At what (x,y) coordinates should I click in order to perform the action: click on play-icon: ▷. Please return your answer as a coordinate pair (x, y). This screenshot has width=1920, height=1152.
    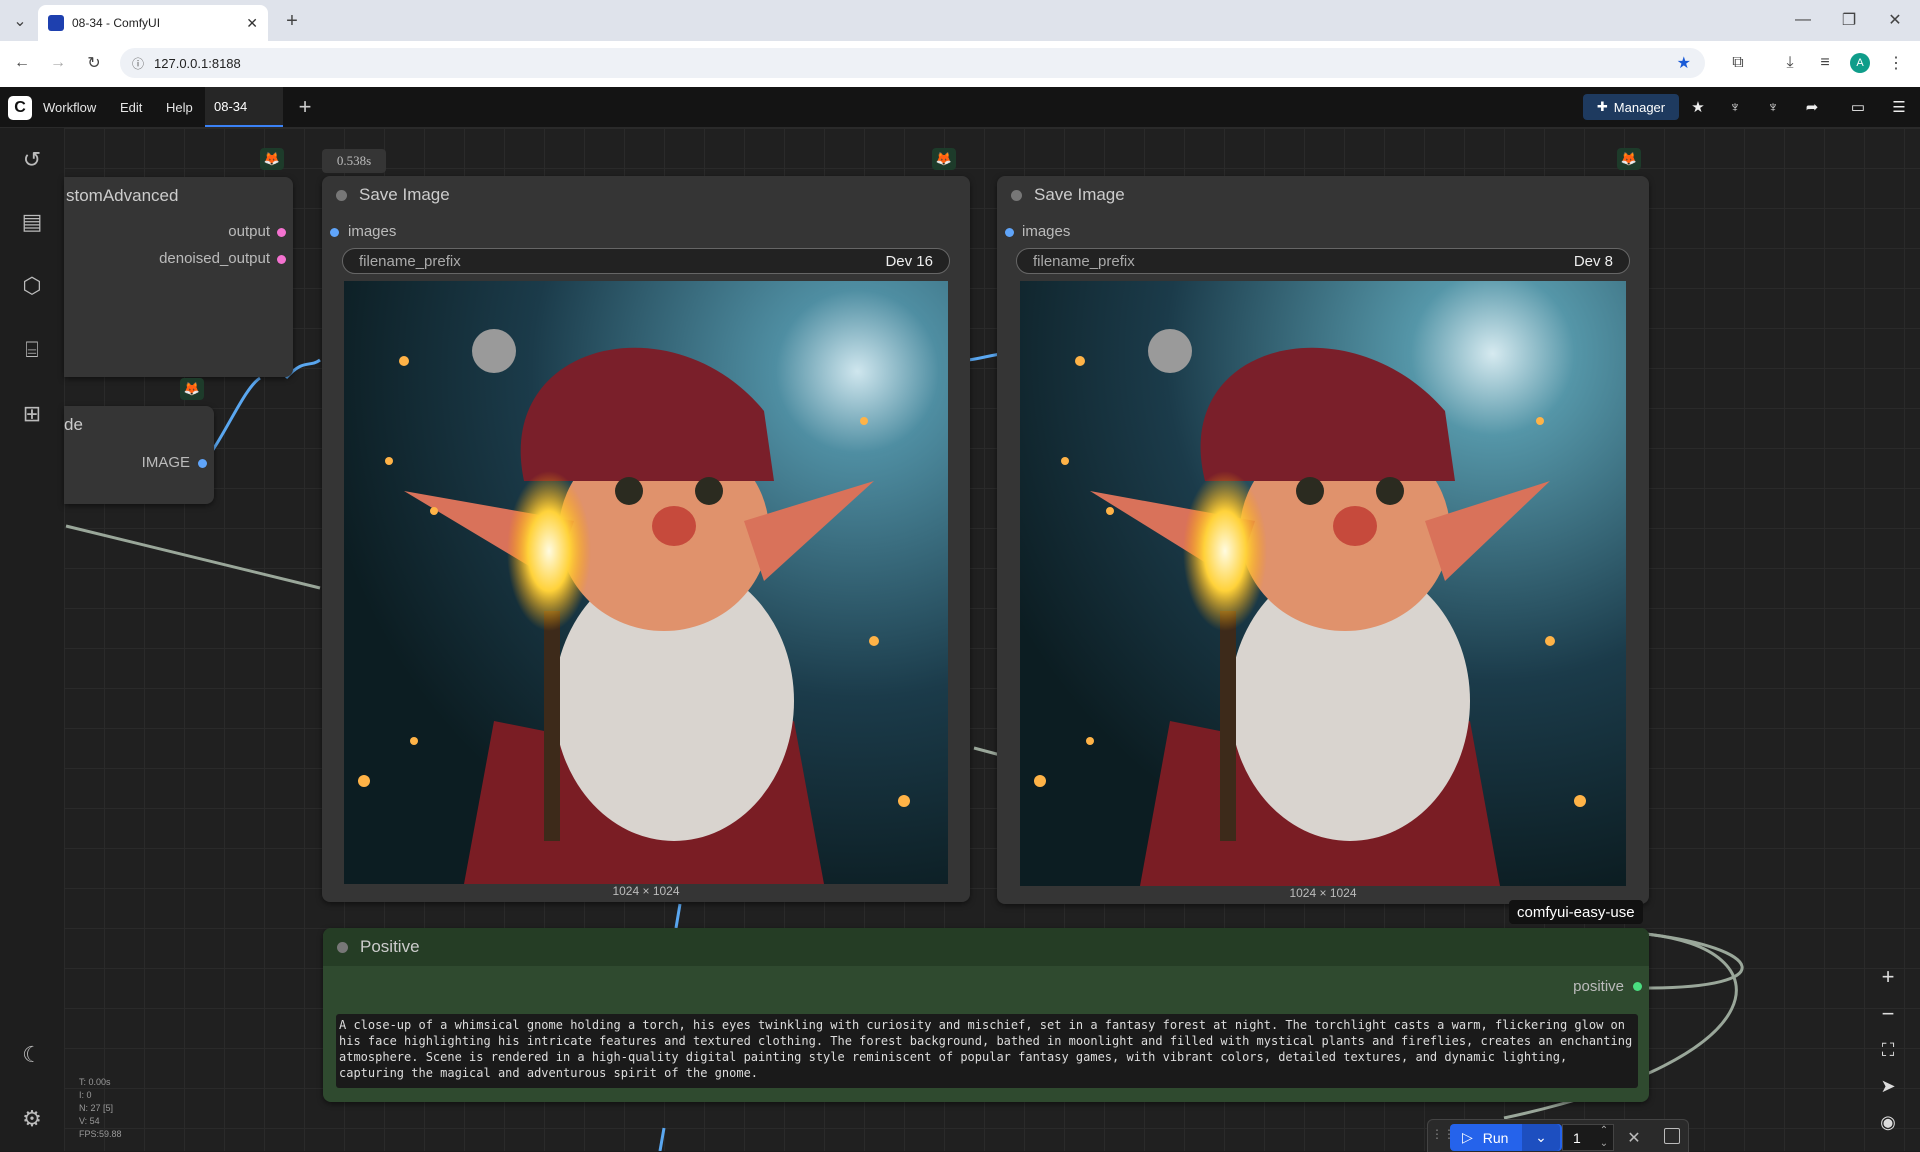
    Looking at the image, I should click on (1467, 1137).